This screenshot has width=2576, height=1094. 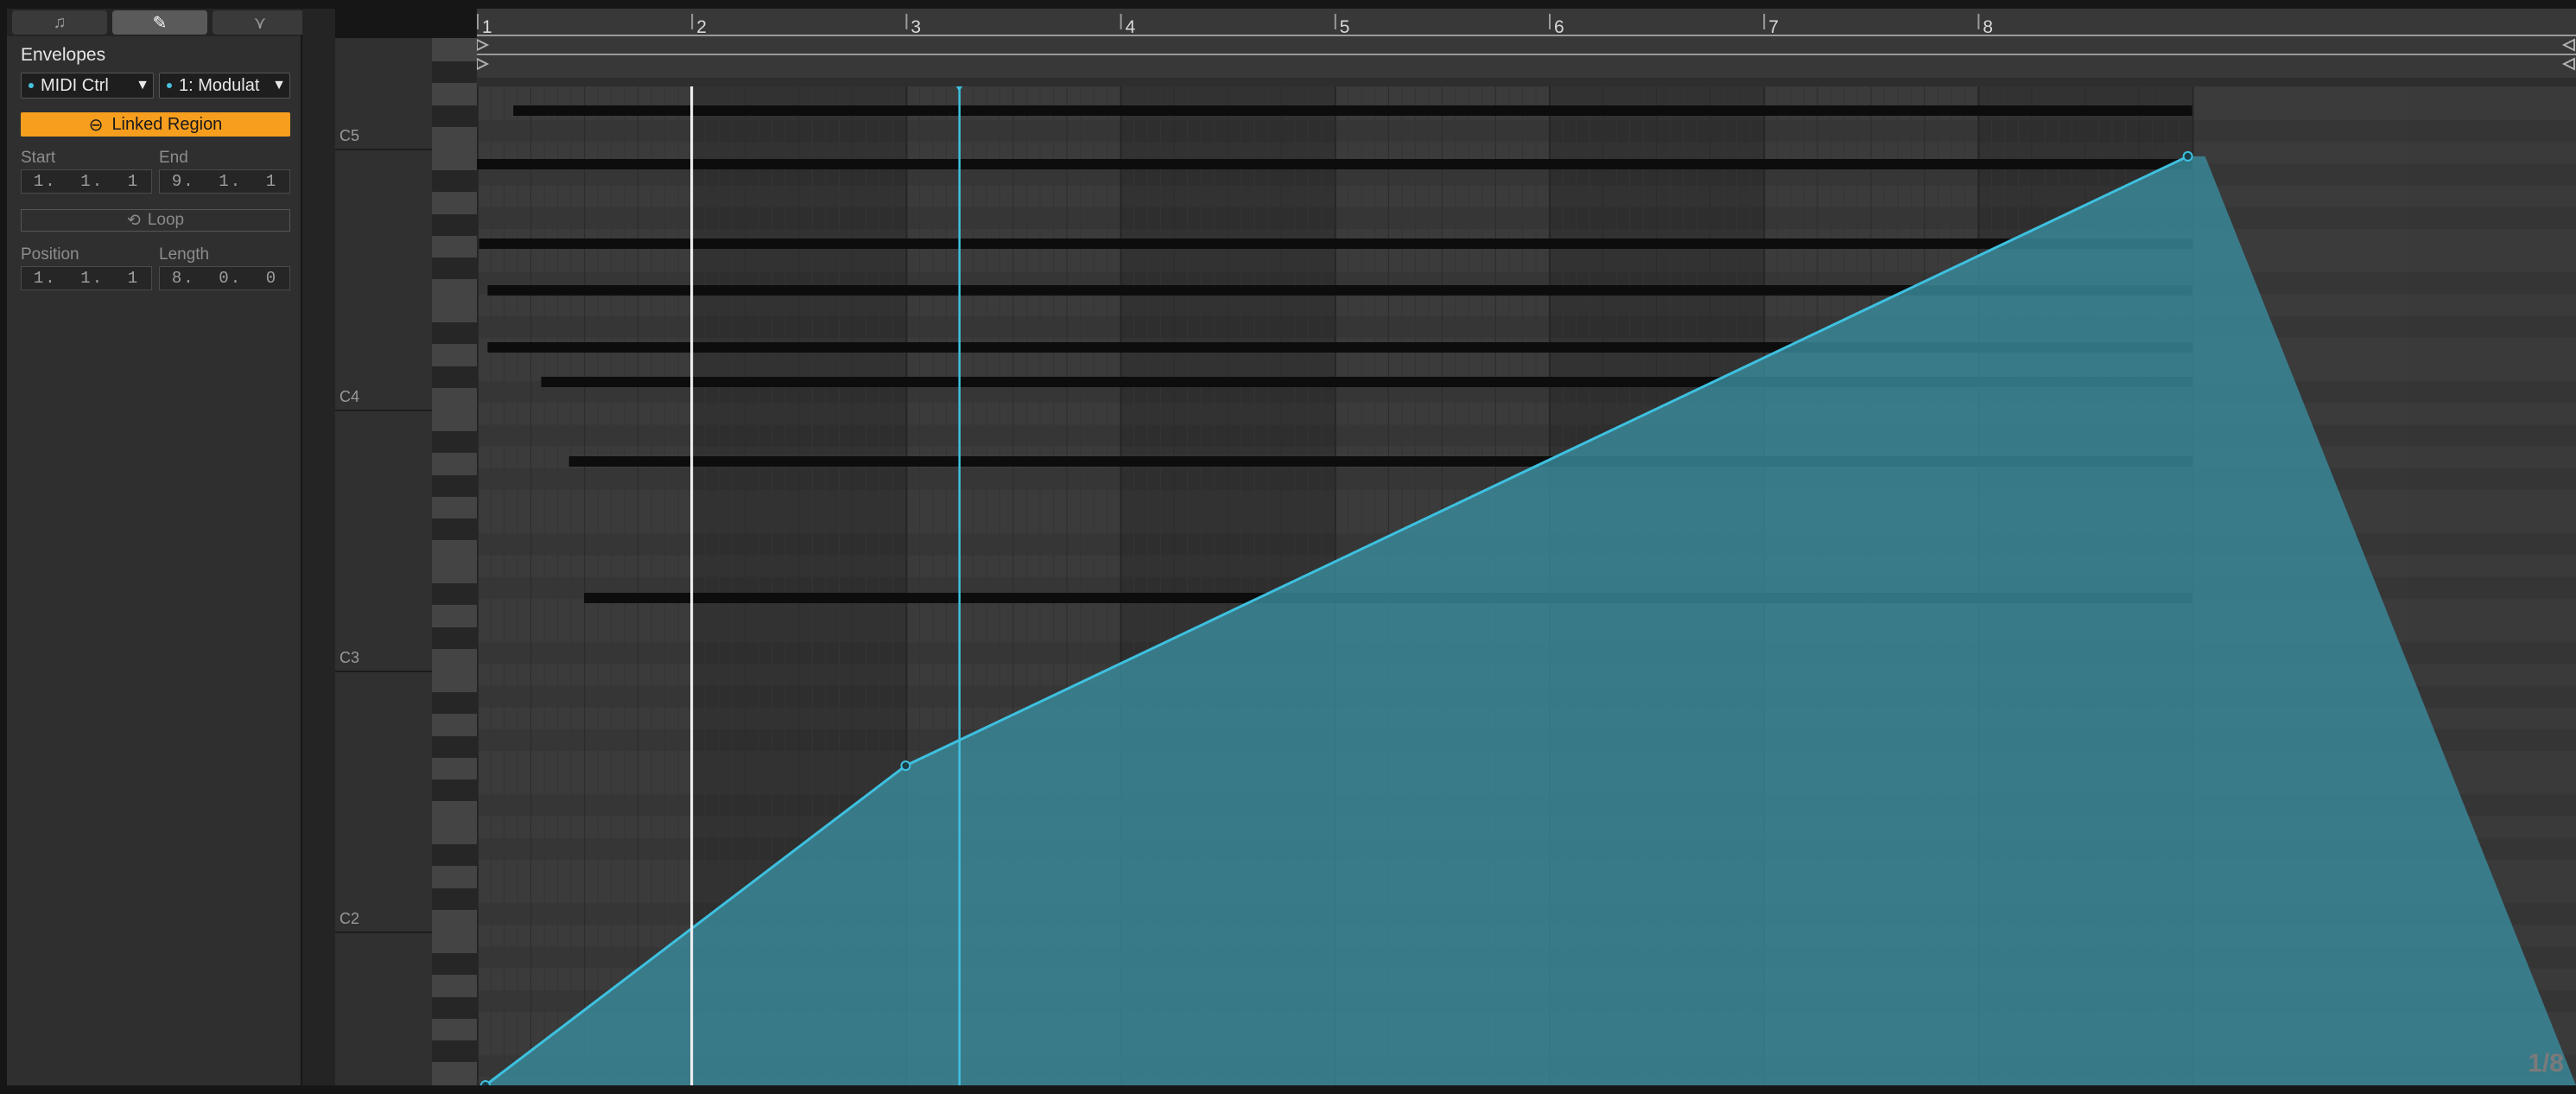 I want to click on start-field: 1. 1. 1, so click(x=86, y=181).